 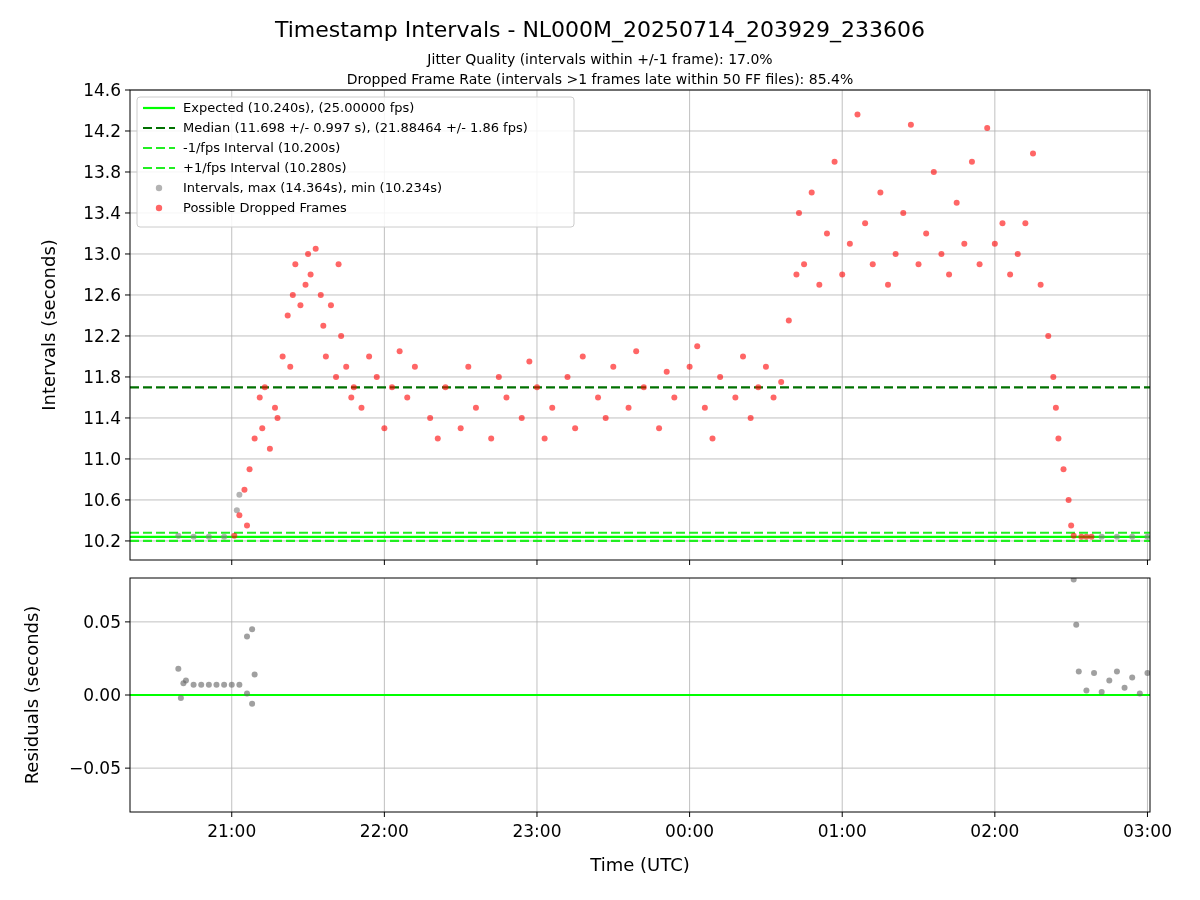 What do you see at coordinates (600, 29) in the screenshot?
I see `figure-title: Timestamp Intervals - NL000M_20250714_203929_233606` at bounding box center [600, 29].